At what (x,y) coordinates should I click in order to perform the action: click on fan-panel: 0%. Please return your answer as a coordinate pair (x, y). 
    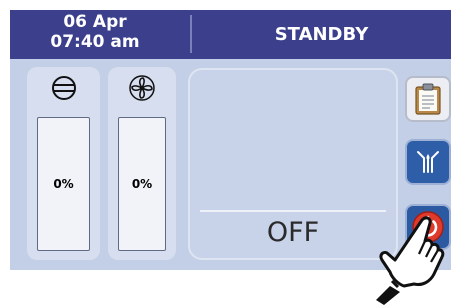
    Looking at the image, I should click on (142, 163).